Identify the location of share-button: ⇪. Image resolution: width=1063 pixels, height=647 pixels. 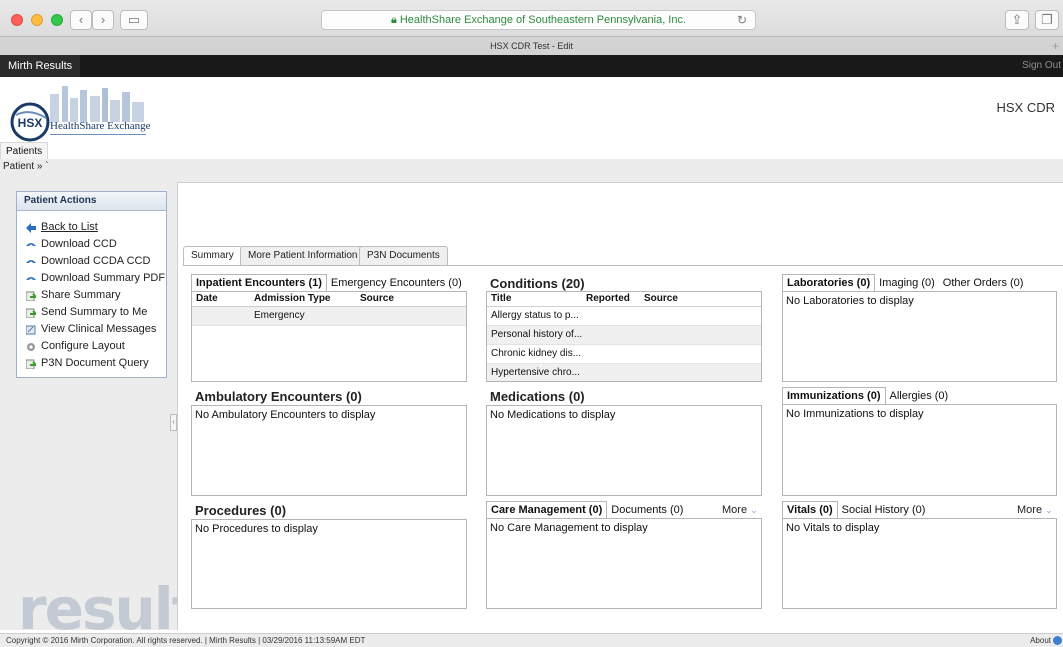
(1017, 20).